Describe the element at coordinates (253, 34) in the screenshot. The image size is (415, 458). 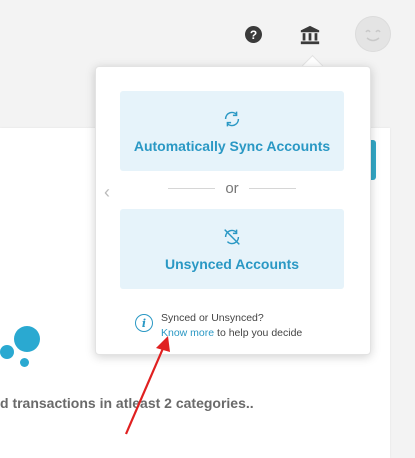
I see `help-icon: ?` at that location.